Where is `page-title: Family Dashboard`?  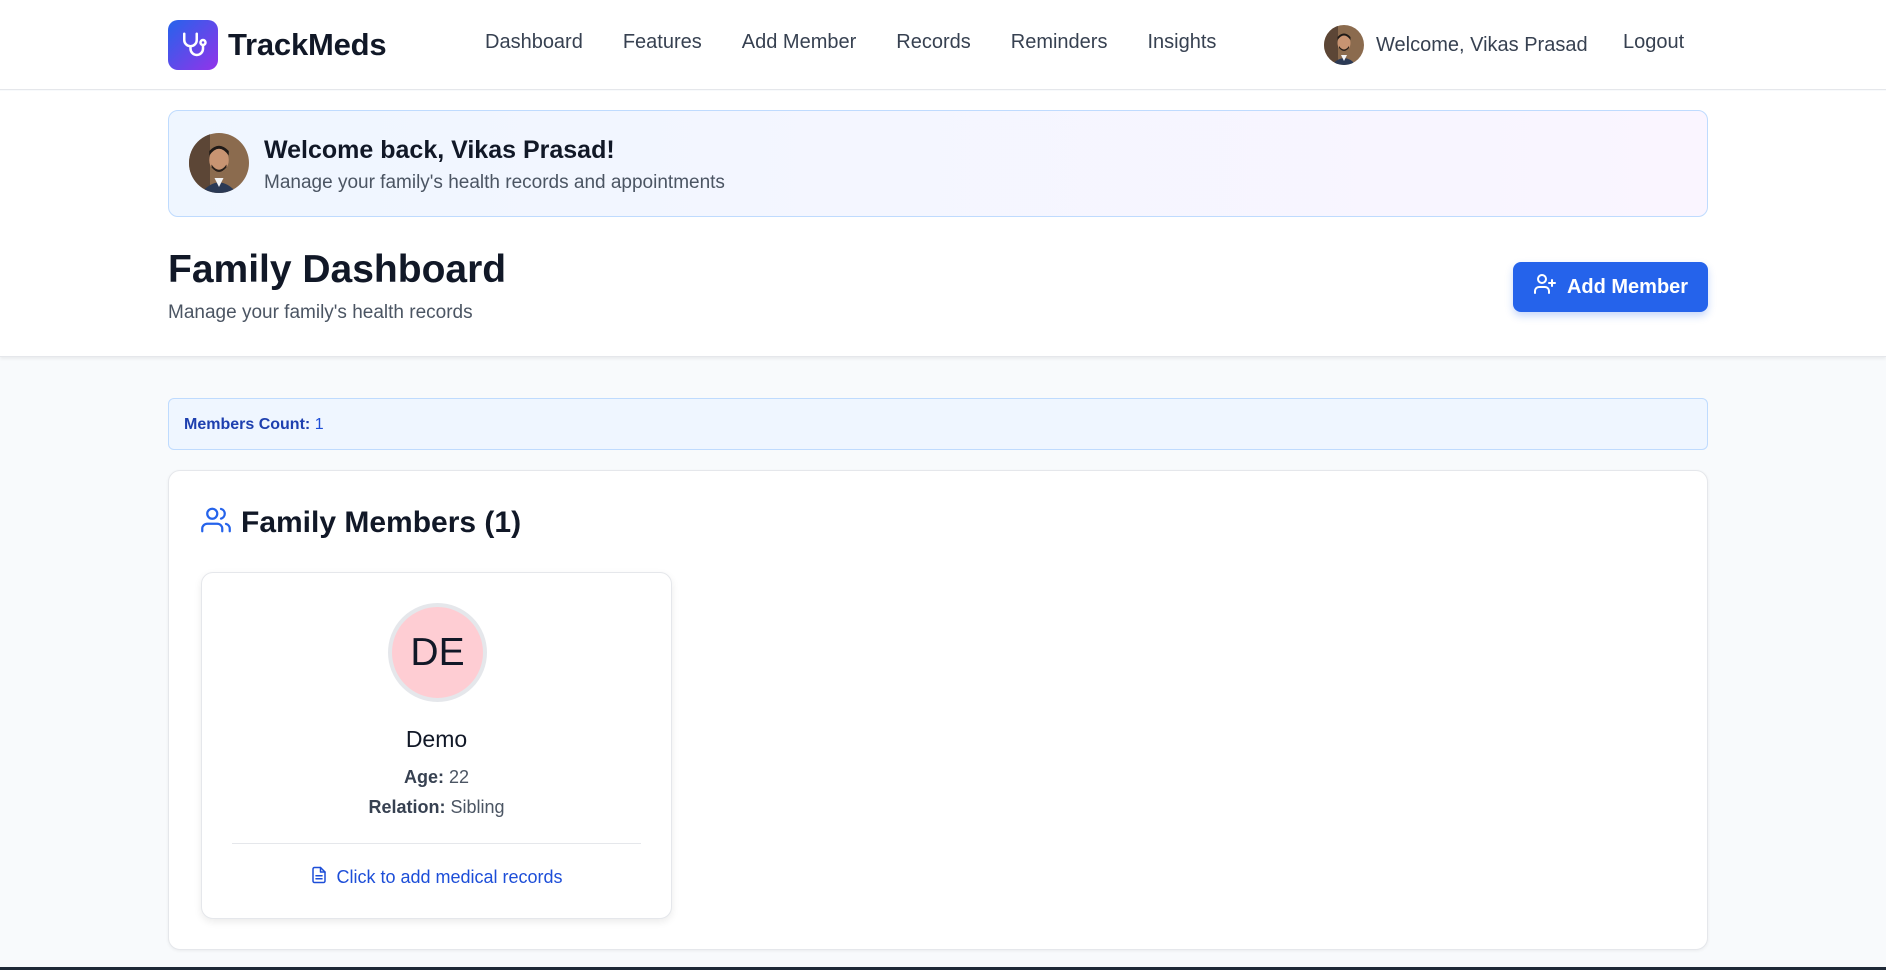
page-title: Family Dashboard is located at coordinates (337, 269).